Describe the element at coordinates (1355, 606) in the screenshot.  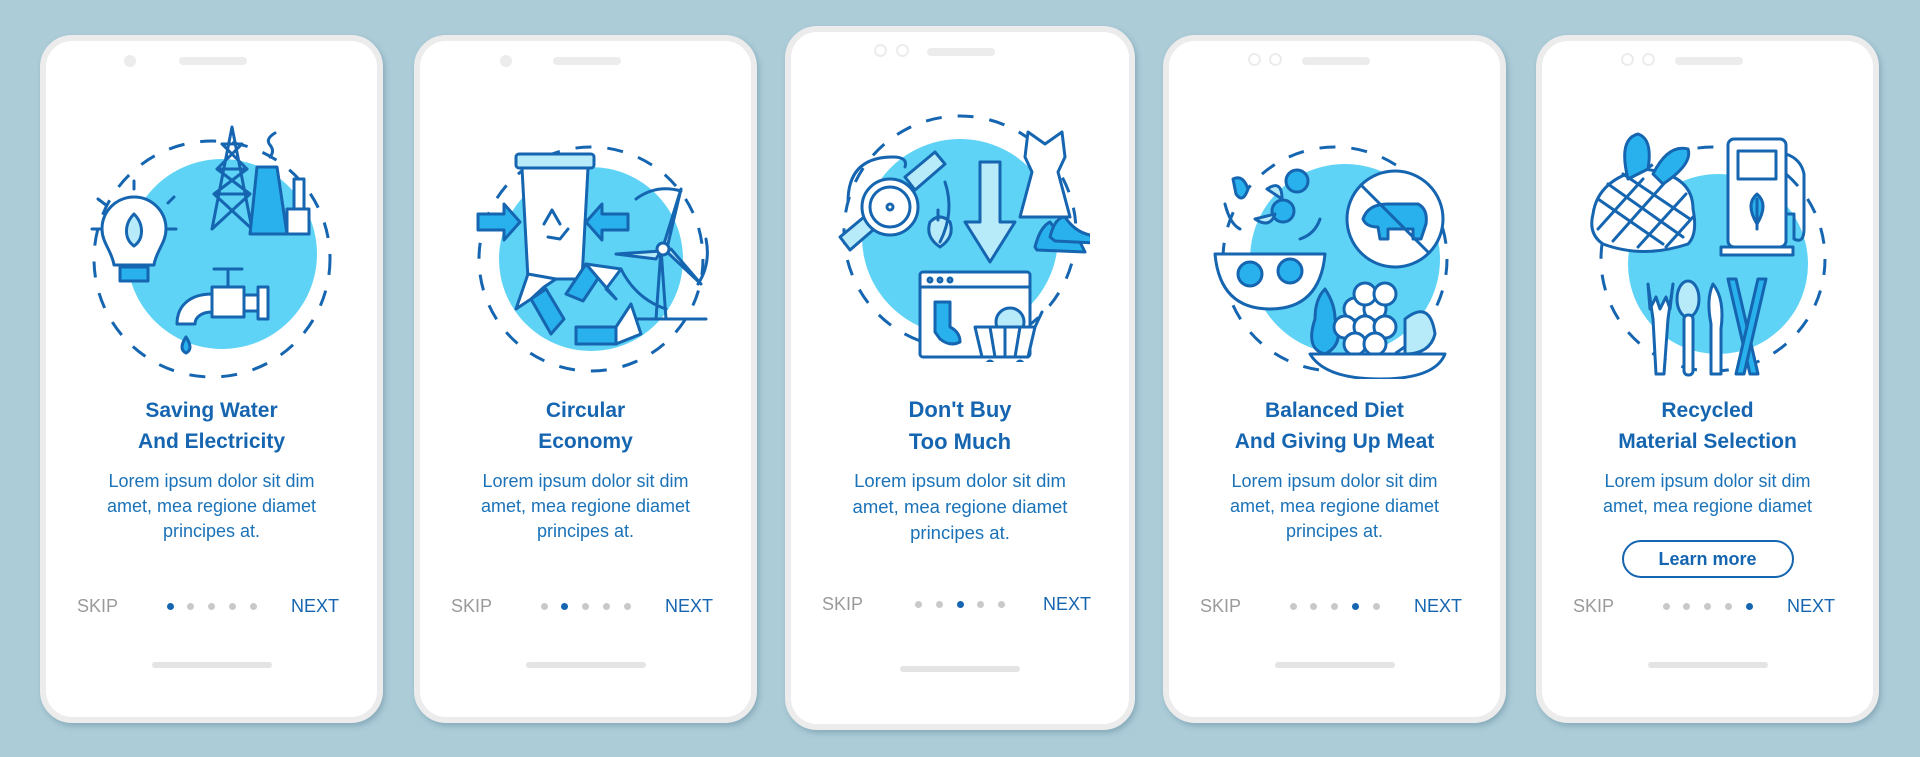
I see `page-dot-4-active` at that location.